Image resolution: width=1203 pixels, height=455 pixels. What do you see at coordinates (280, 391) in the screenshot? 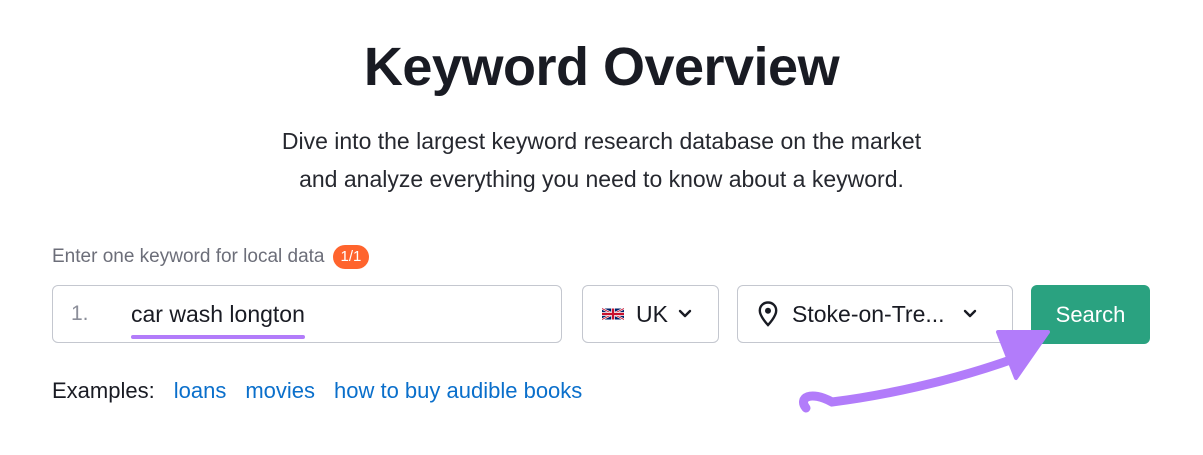
I see `example-link-movies: movies` at bounding box center [280, 391].